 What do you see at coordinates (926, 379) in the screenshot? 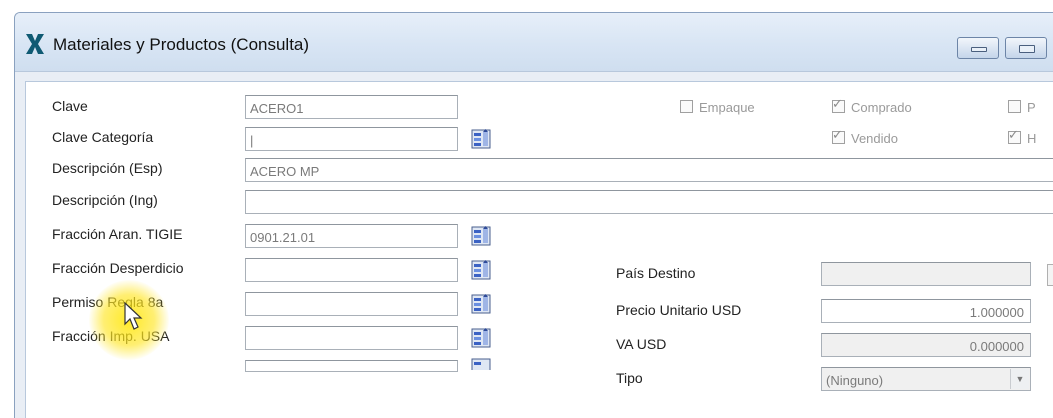
I see `tipo-select: (Ninguno) ▼` at bounding box center [926, 379].